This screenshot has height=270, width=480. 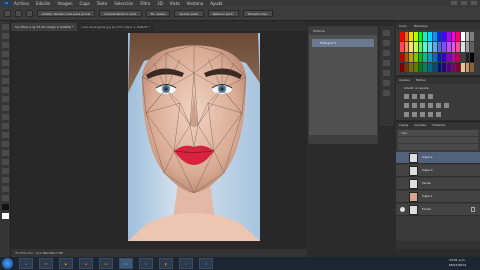 What do you see at coordinates (102, 3) in the screenshot?
I see `menu-type: Texto` at bounding box center [102, 3].